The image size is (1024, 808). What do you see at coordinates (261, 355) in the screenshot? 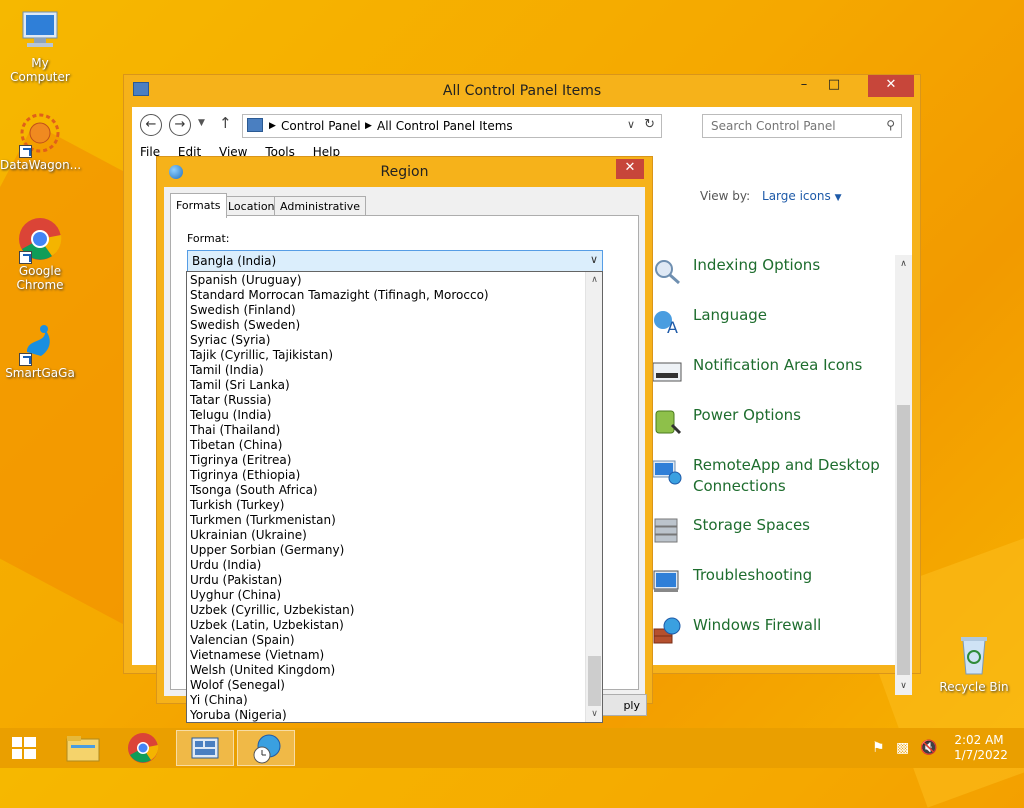
I see `dropdown-option: Tajik (Cyrillic, Tajikistan)` at bounding box center [261, 355].